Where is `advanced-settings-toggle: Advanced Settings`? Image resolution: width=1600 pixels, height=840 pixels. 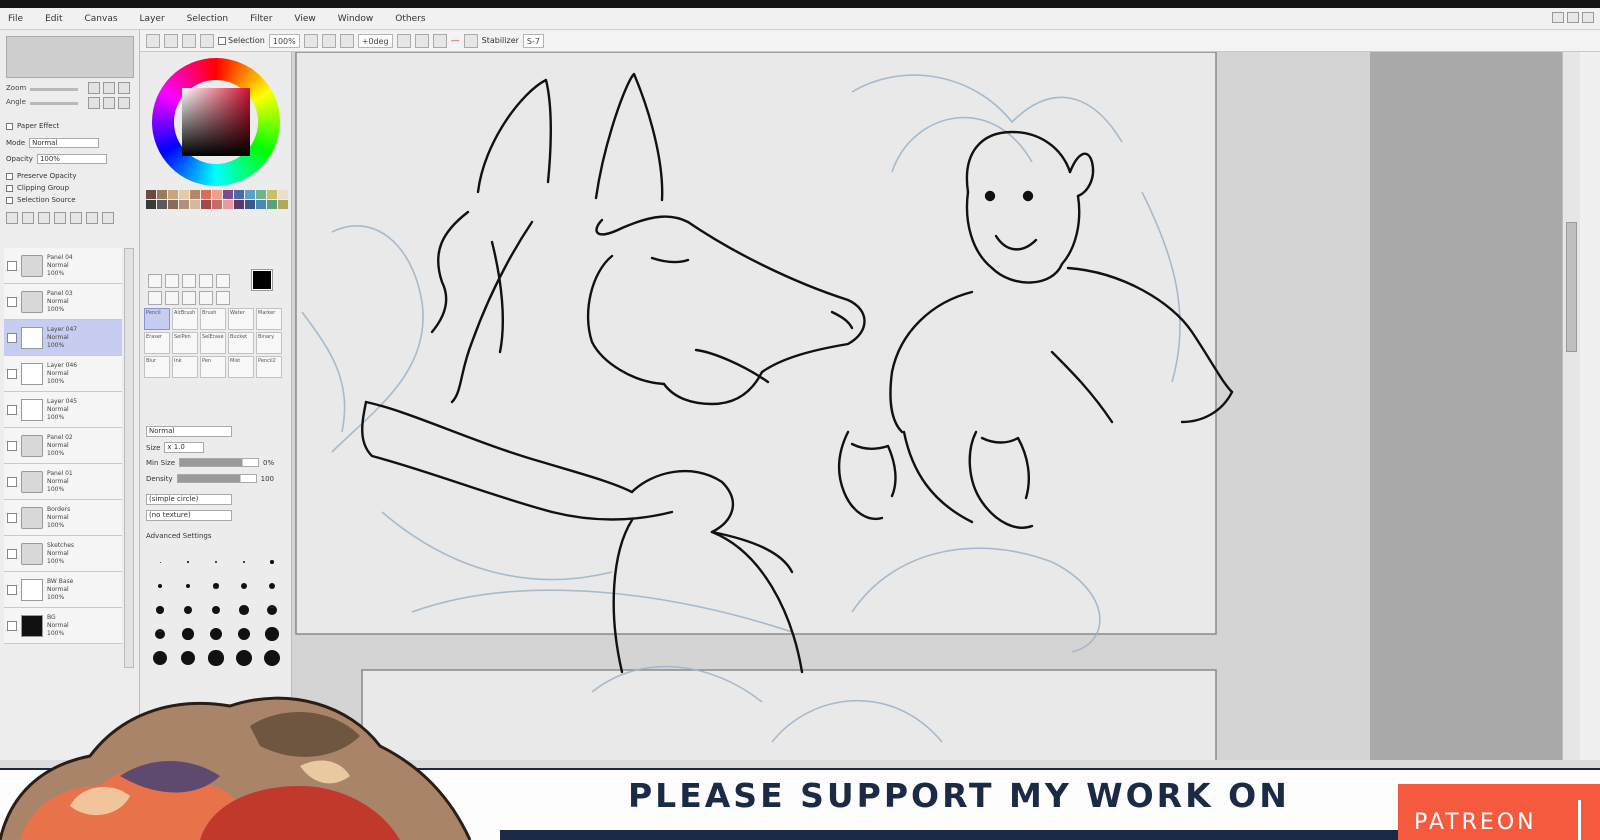
advanced-settings-toggle: Advanced Settings is located at coordinates (179, 536).